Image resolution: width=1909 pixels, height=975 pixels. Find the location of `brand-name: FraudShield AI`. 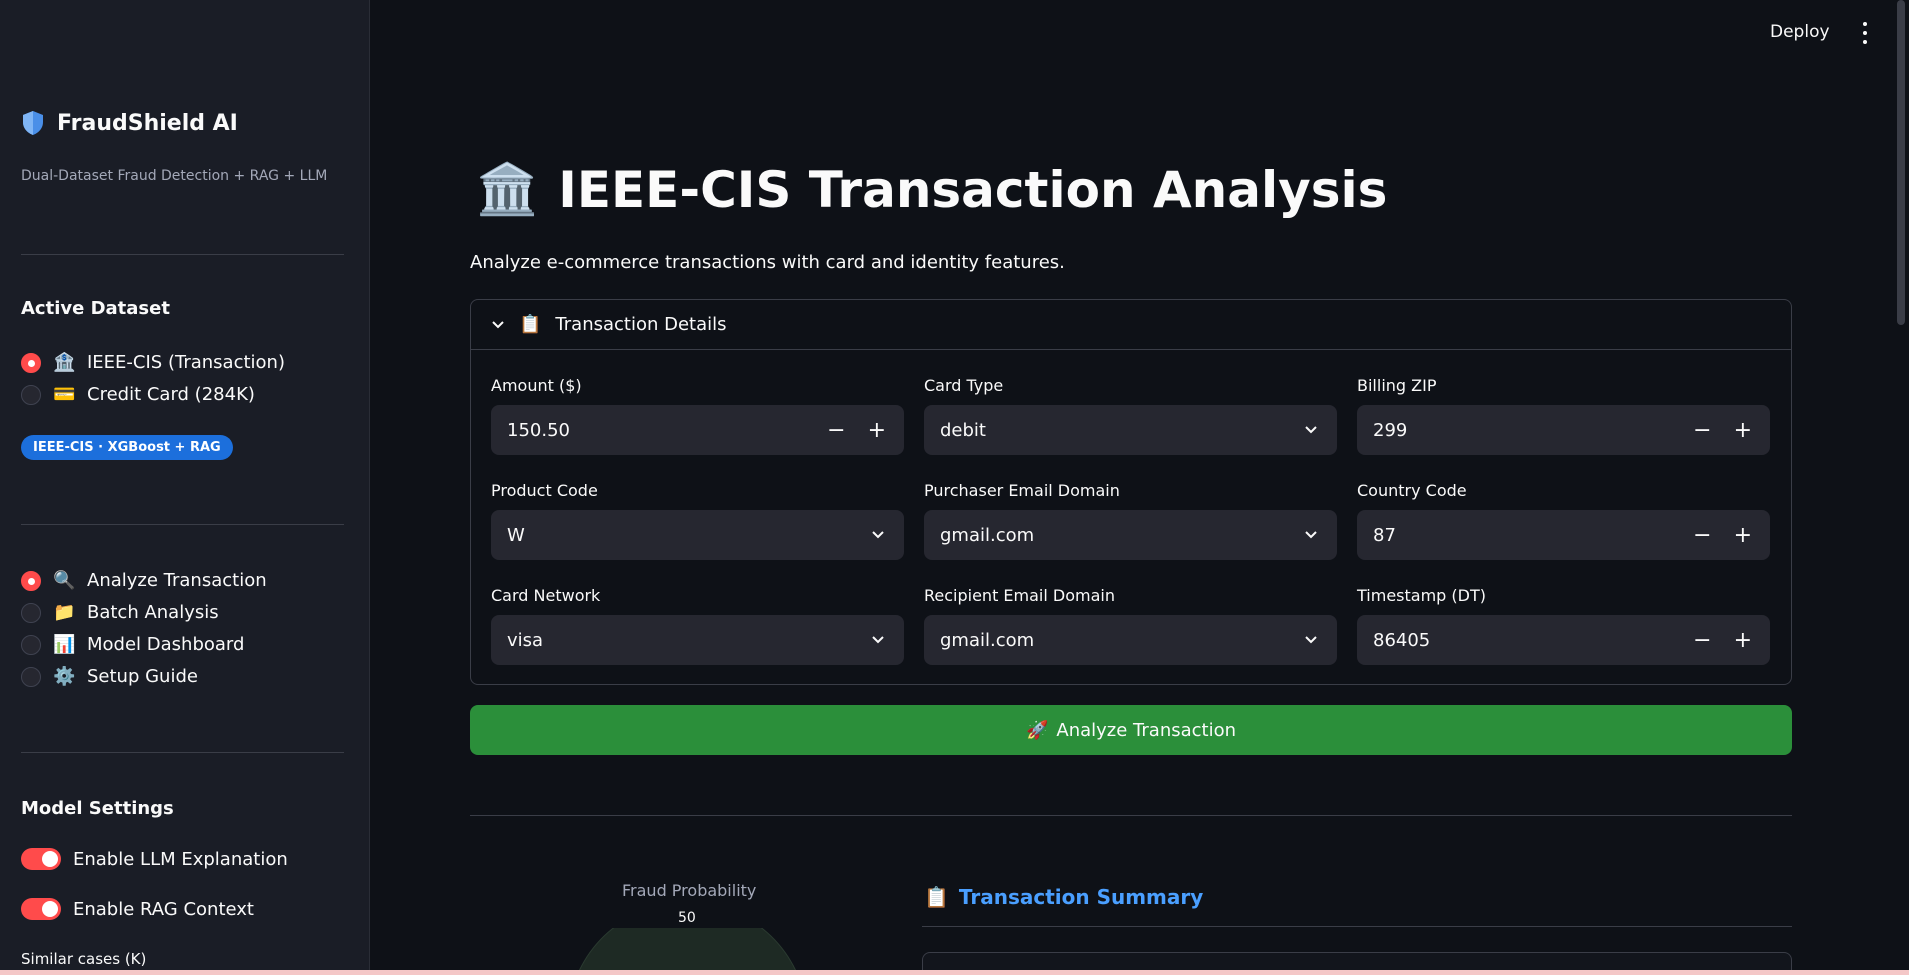

brand-name: FraudShield AI is located at coordinates (147, 123).